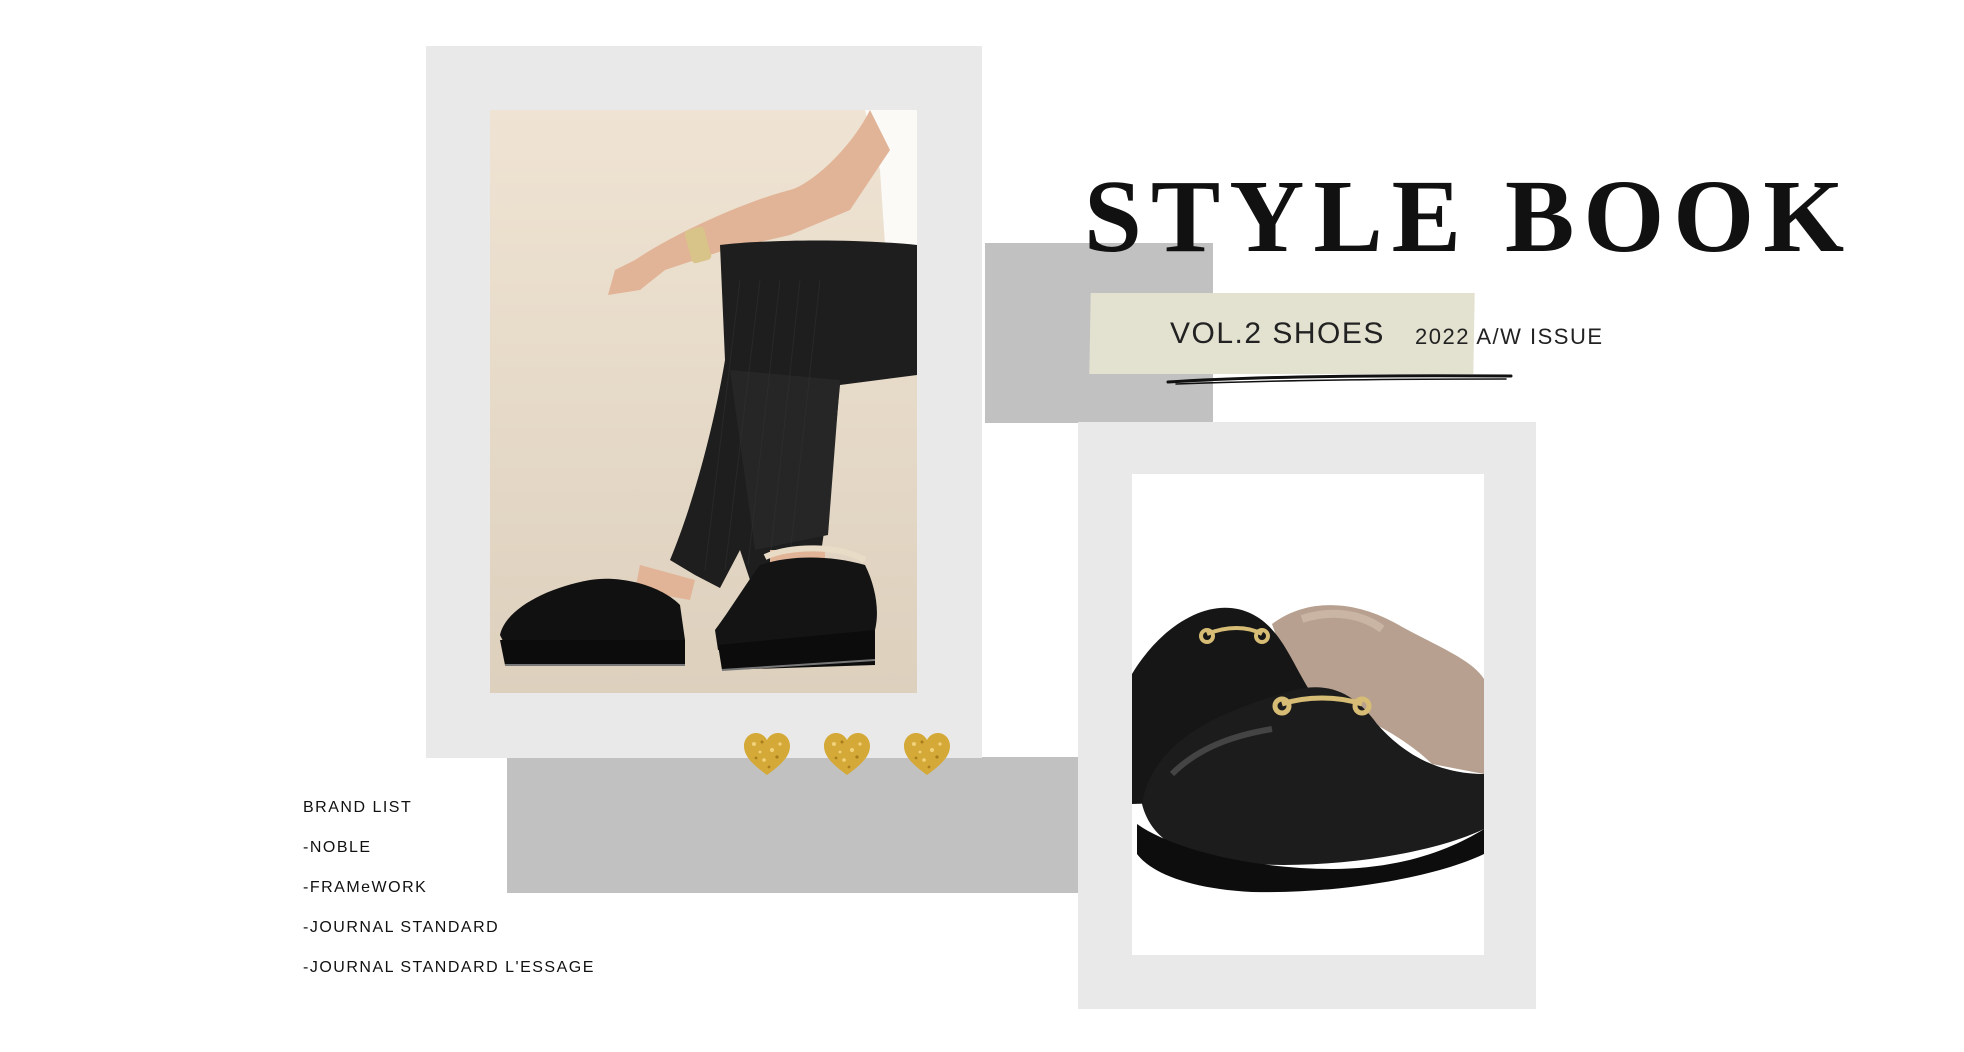  I want to click on brand-list-item: -JOURNAL STANDARD L'ESSAGE, so click(503, 974).